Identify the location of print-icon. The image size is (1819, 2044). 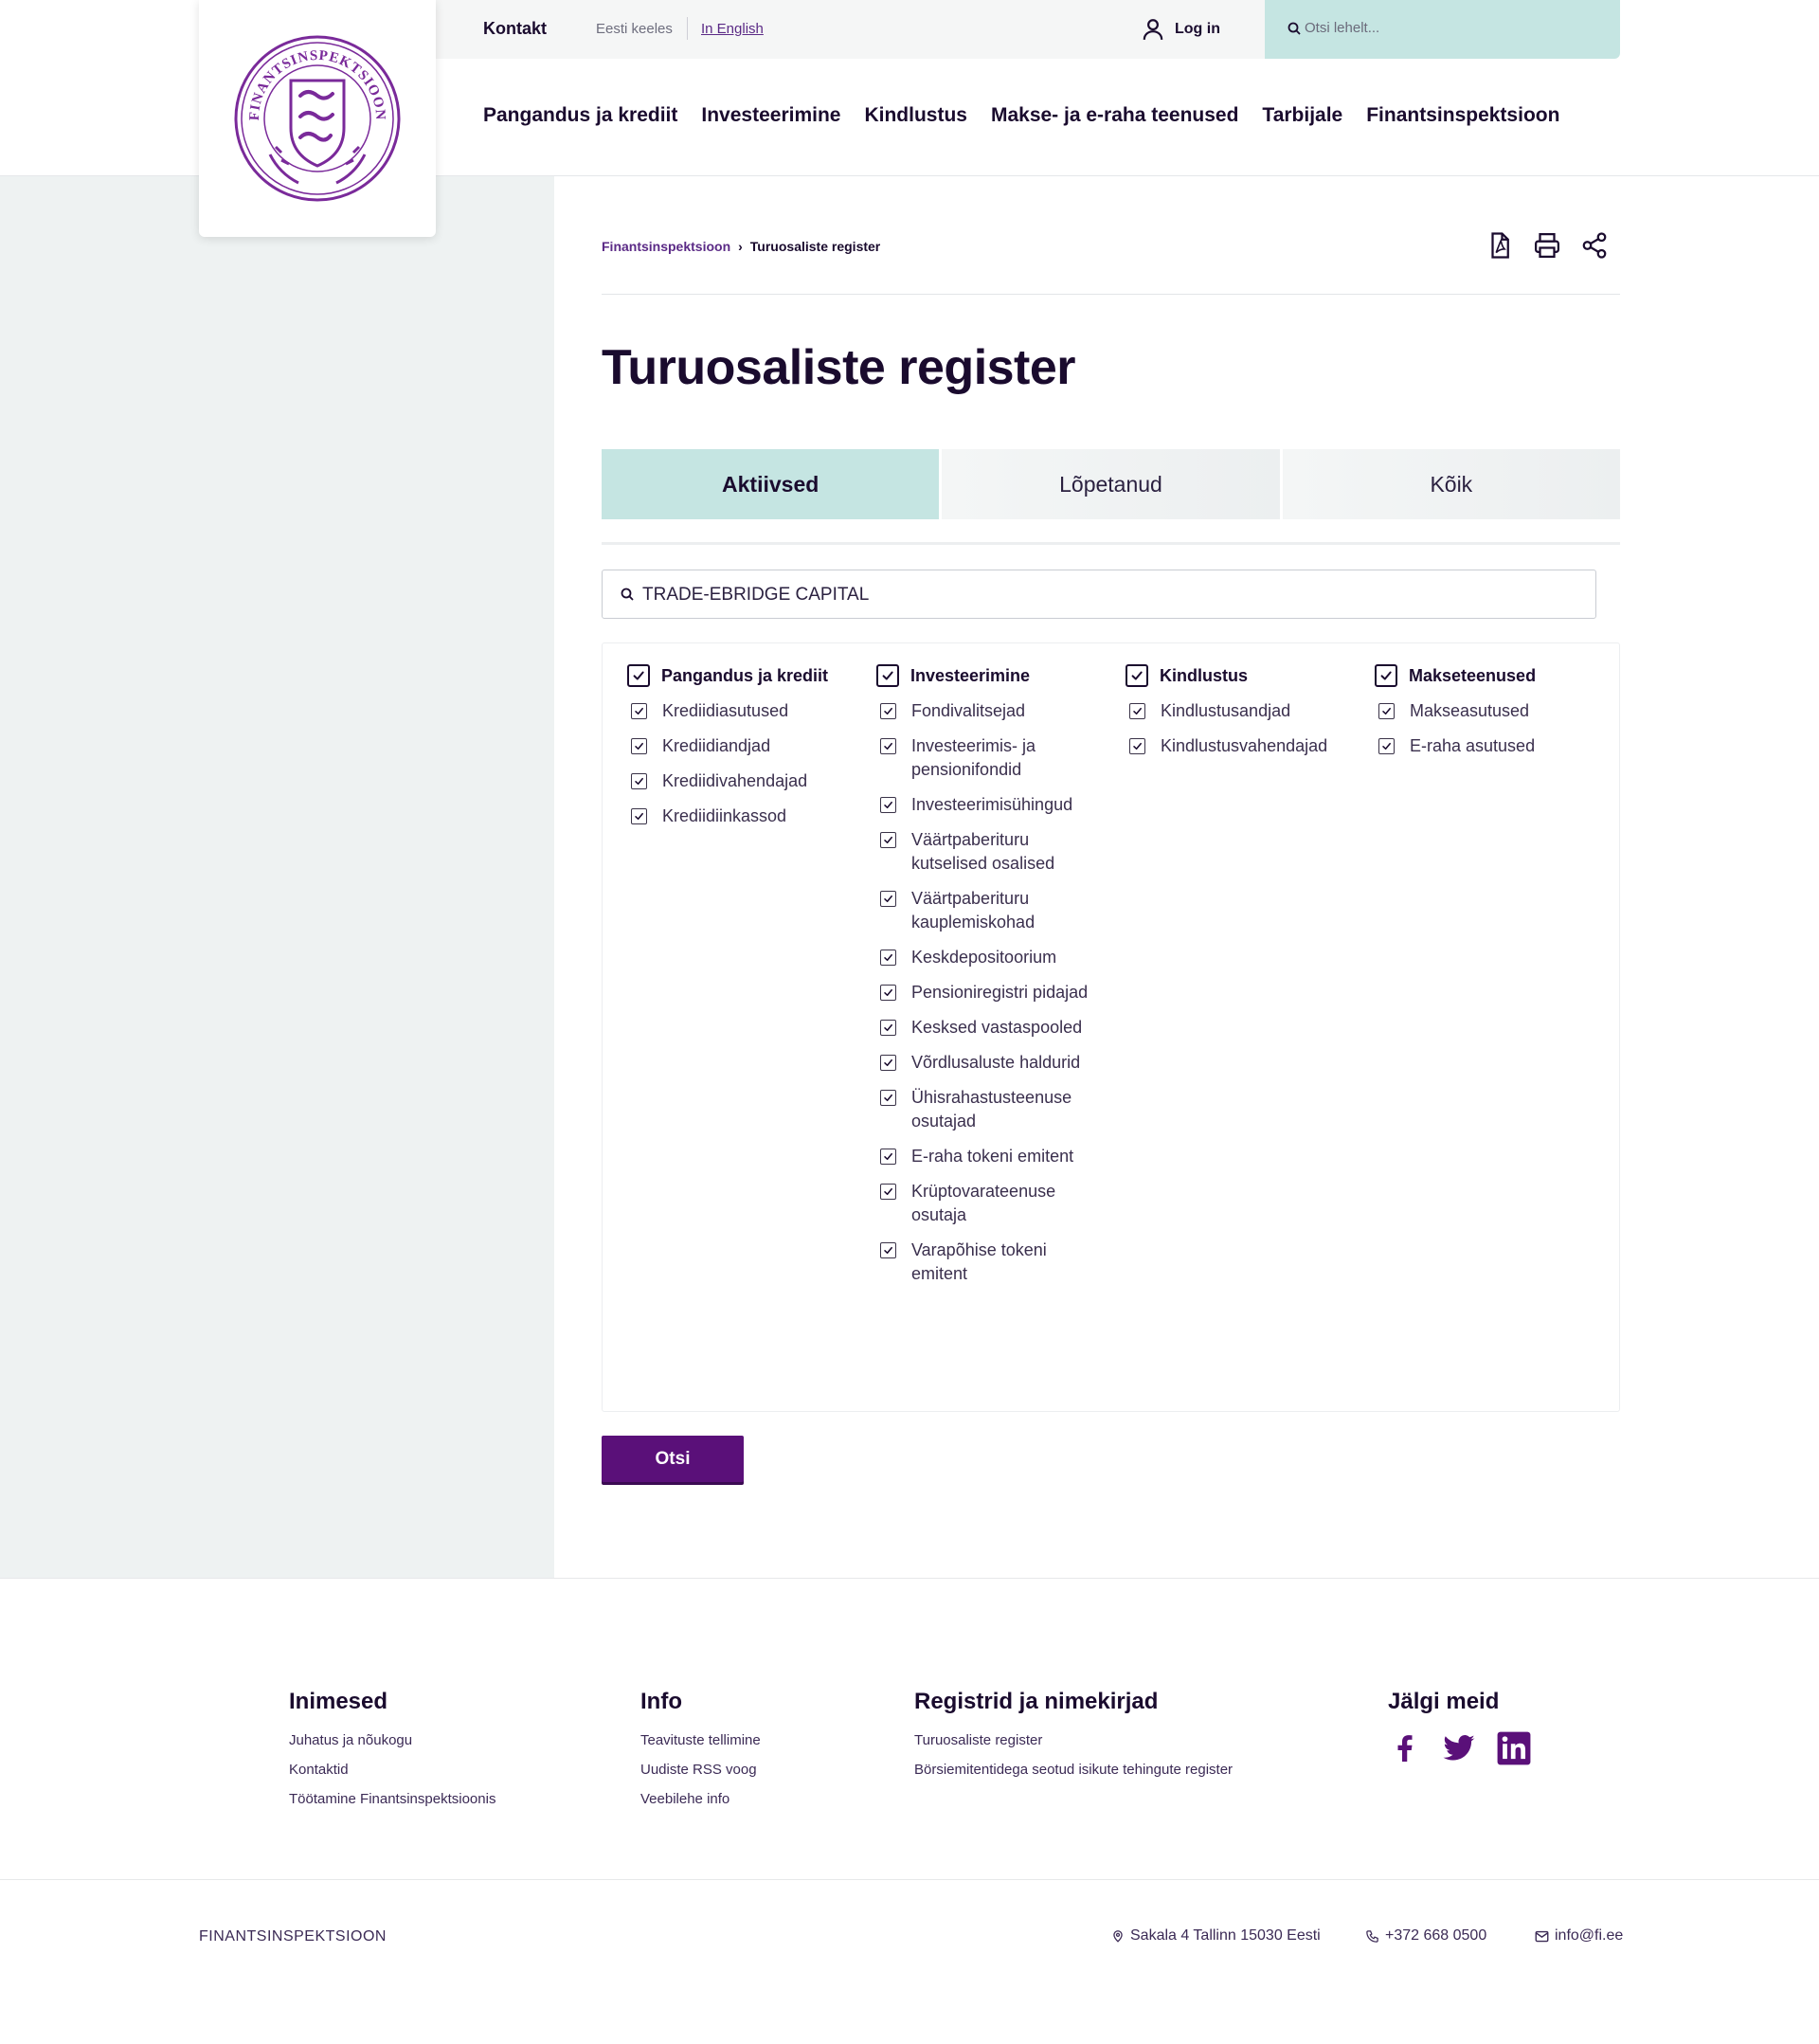
(1547, 245).